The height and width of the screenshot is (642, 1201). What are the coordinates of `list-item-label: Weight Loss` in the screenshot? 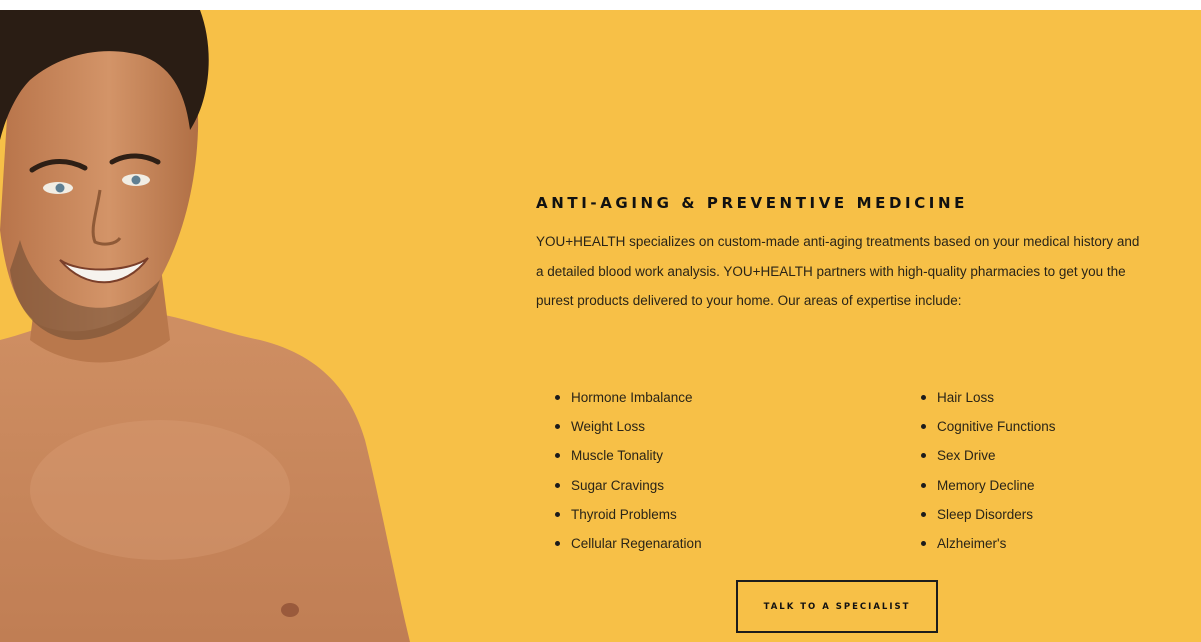 It's located at (608, 427).